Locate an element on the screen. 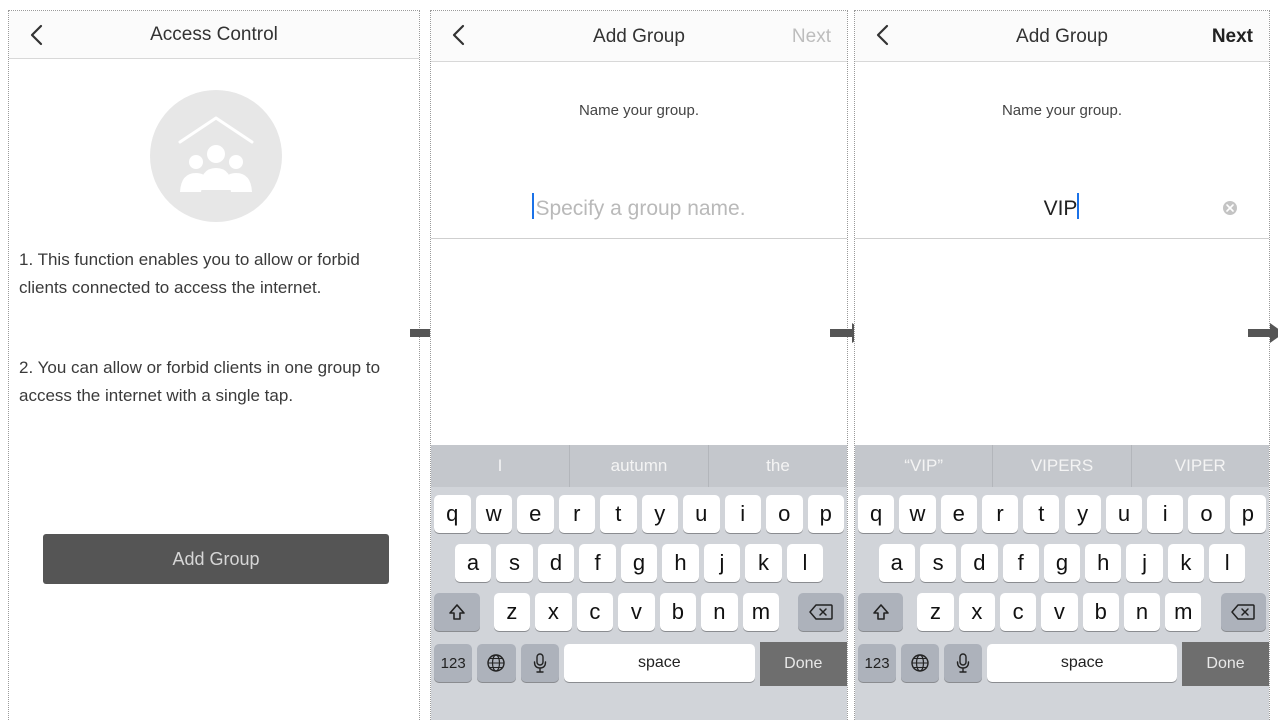  suggestion-item: VIPERS is located at coordinates (1062, 466).